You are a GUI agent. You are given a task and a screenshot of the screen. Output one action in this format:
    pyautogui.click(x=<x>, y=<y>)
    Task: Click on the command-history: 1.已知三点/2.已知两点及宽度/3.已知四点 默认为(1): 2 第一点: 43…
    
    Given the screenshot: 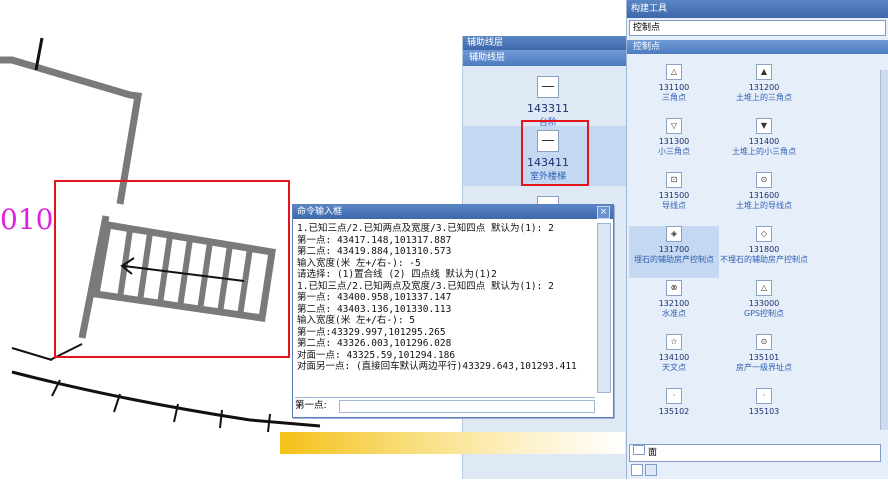 What is the action you would take?
    pyautogui.click(x=445, y=298)
    